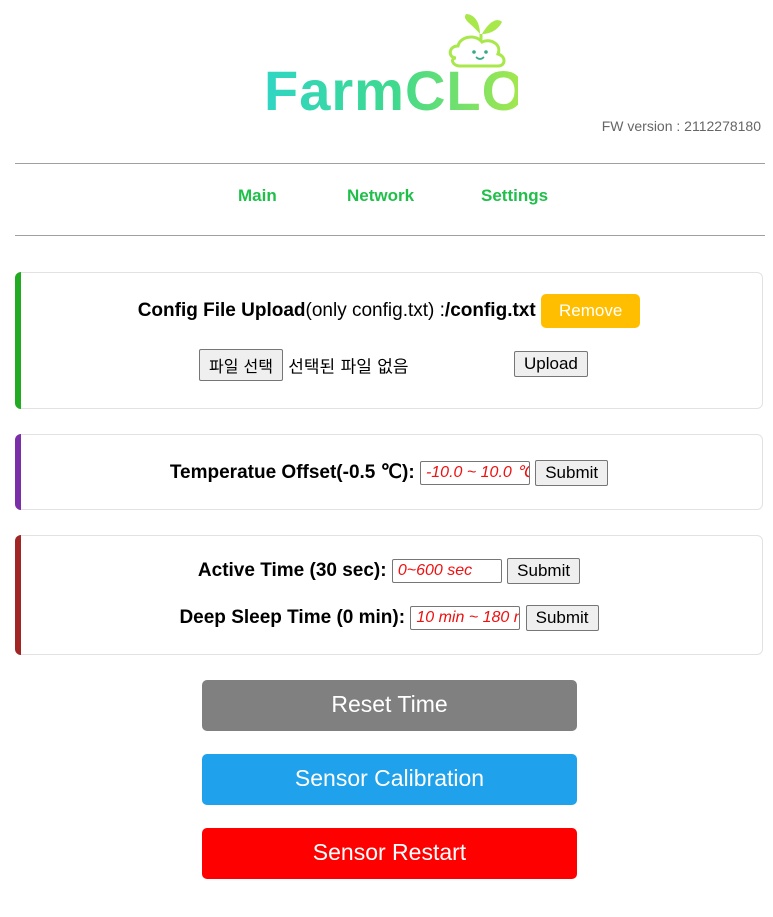 The image size is (773, 917). Describe the element at coordinates (572, 473) in the screenshot. I see `temperature-submit-button: Submit` at that location.